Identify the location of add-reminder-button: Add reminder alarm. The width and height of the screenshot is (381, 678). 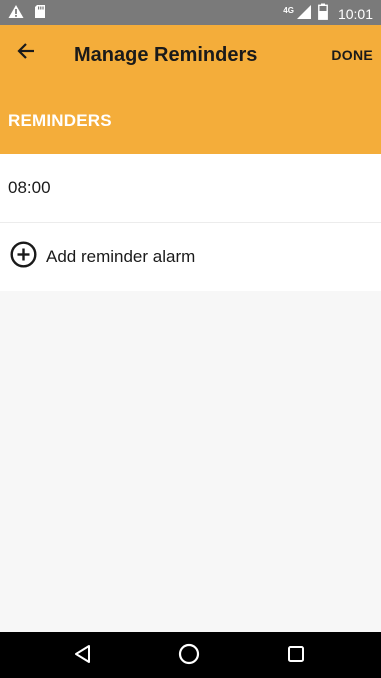
(190, 257).